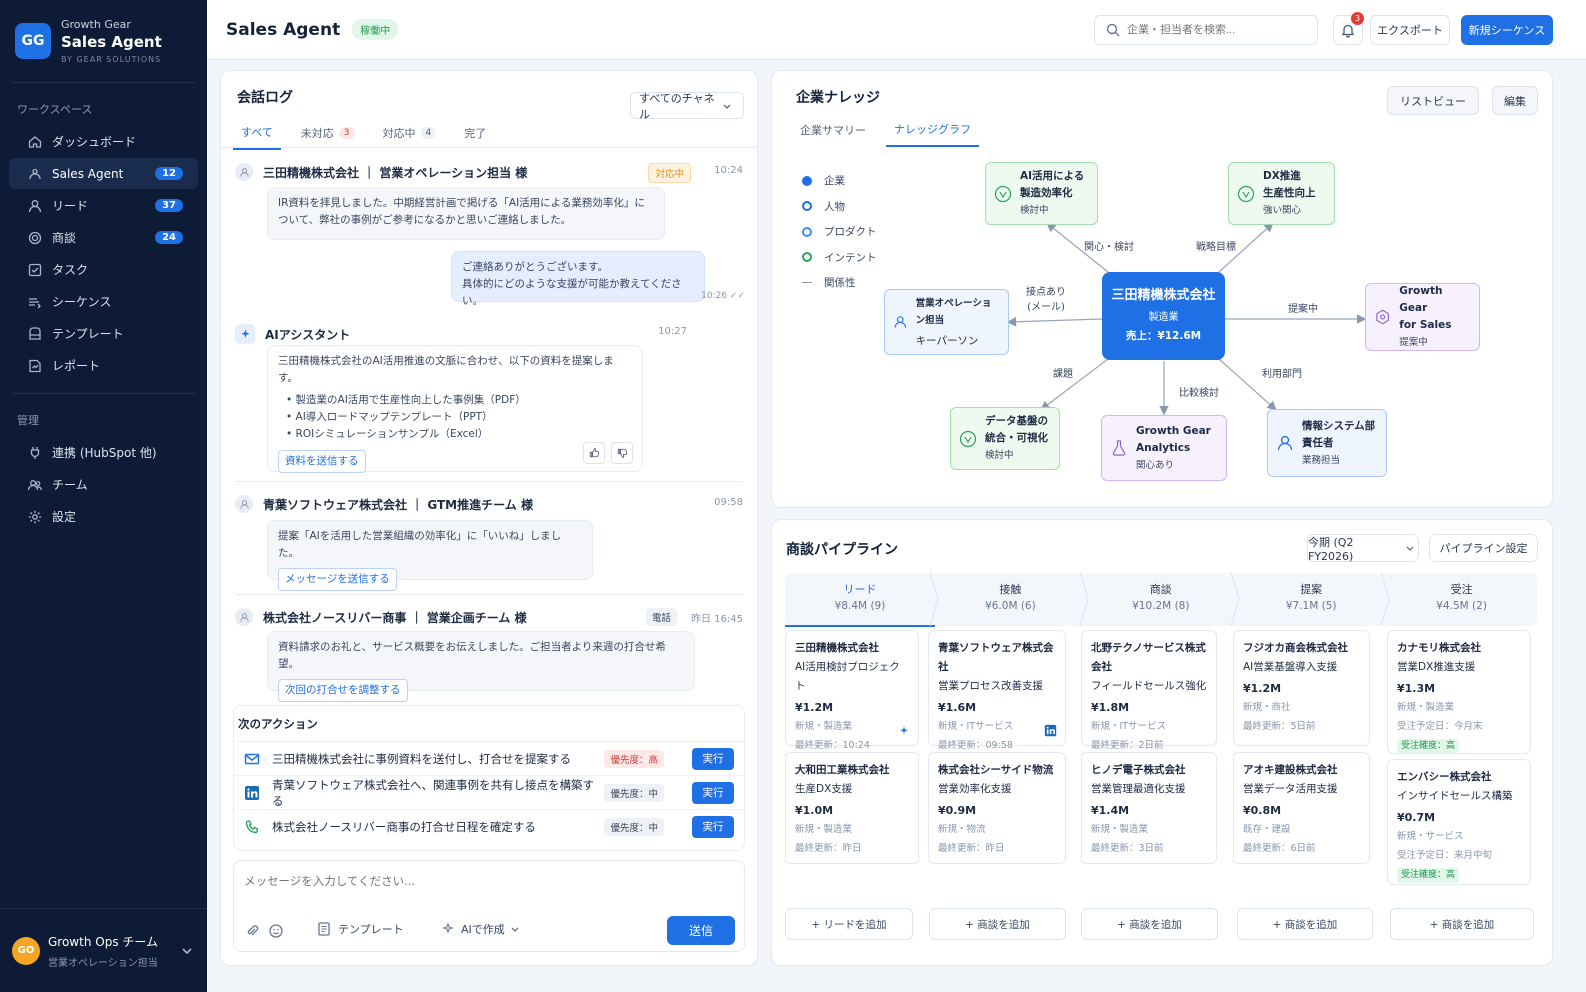  What do you see at coordinates (824, 726) in the screenshot?
I see `deal-meta: 新規・製造業` at bounding box center [824, 726].